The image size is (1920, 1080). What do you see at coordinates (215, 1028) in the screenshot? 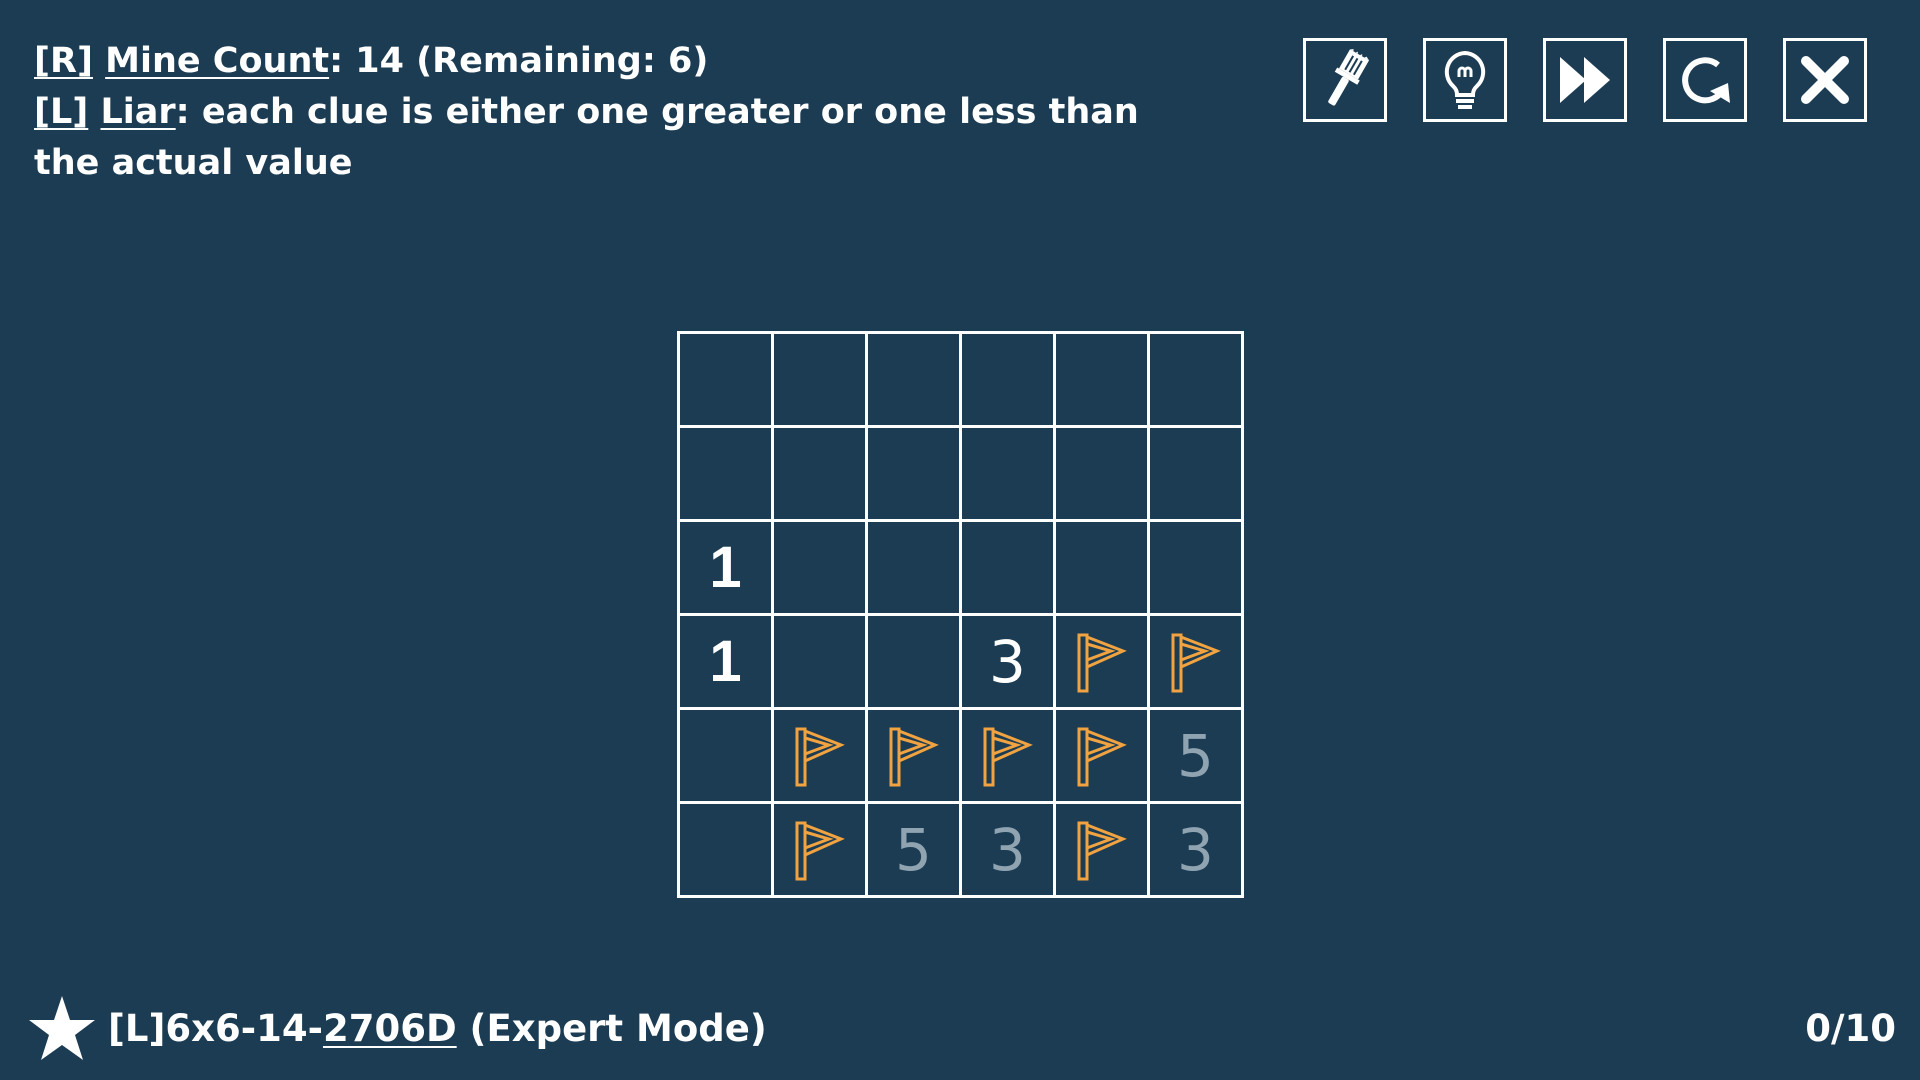
I see `level-prefix: [L]6x6-14-` at bounding box center [215, 1028].